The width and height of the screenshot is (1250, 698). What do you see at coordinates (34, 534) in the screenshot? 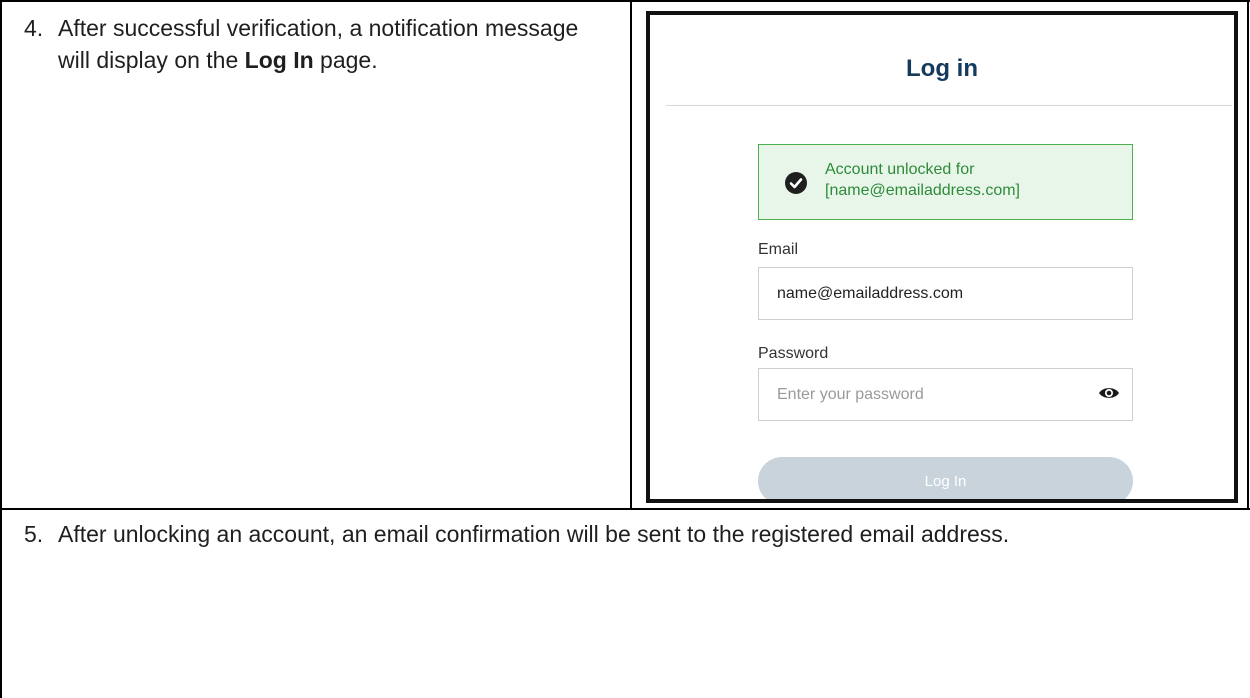
I see `step-number: 5.` at bounding box center [34, 534].